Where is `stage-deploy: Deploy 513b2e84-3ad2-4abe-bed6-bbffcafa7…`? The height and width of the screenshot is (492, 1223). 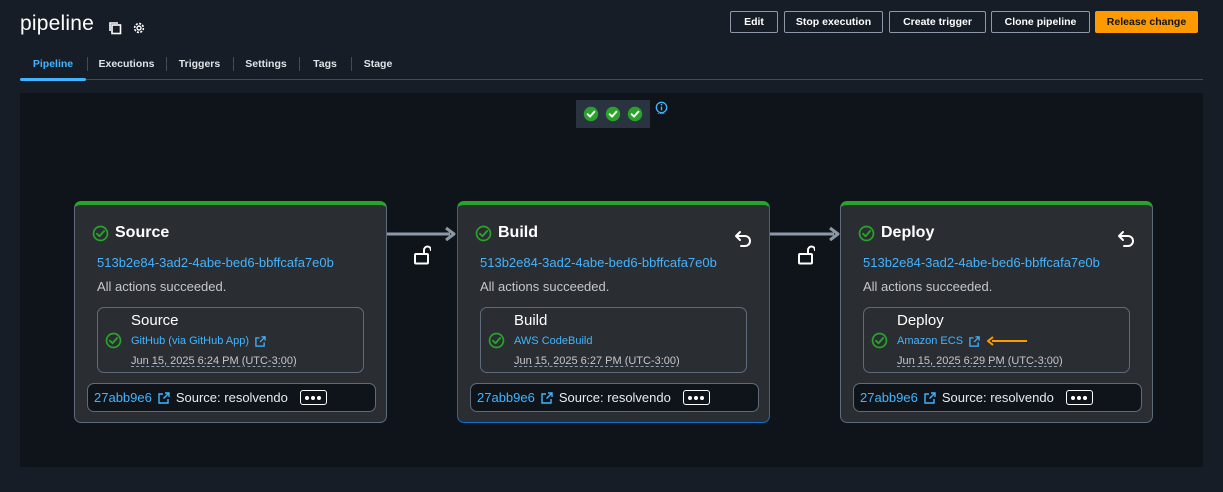
stage-deploy: Deploy 513b2e84-3ad2-4abe-bed6-bbffcafa7… is located at coordinates (996, 312).